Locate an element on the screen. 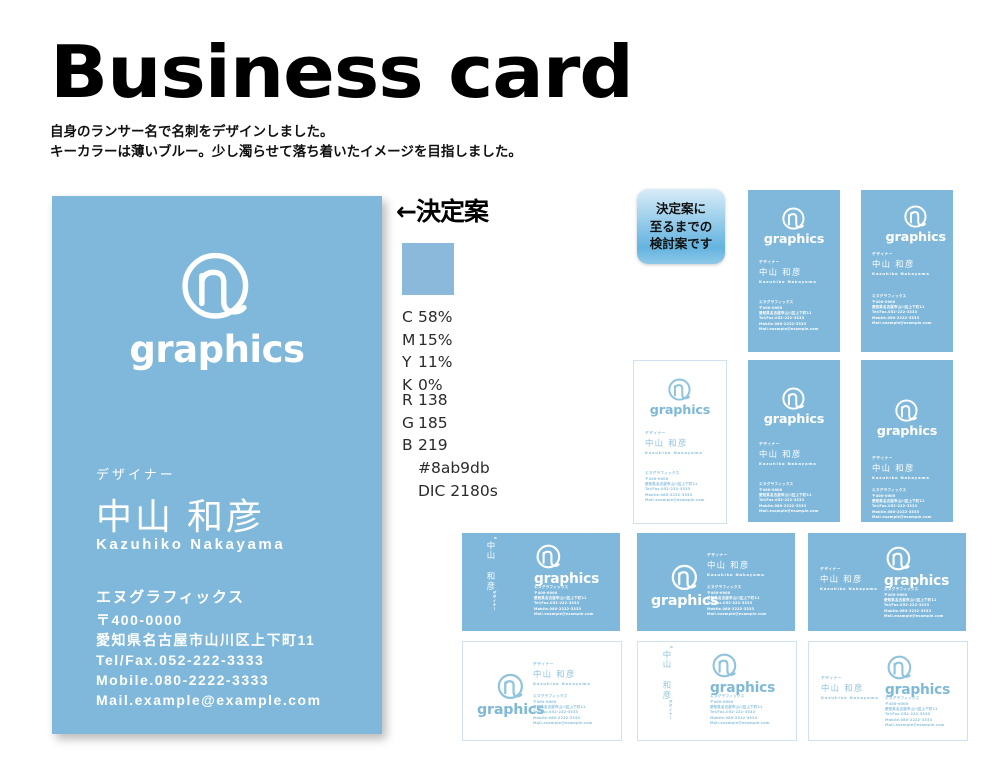  note-line-2: 至るまでの is located at coordinates (681, 226).